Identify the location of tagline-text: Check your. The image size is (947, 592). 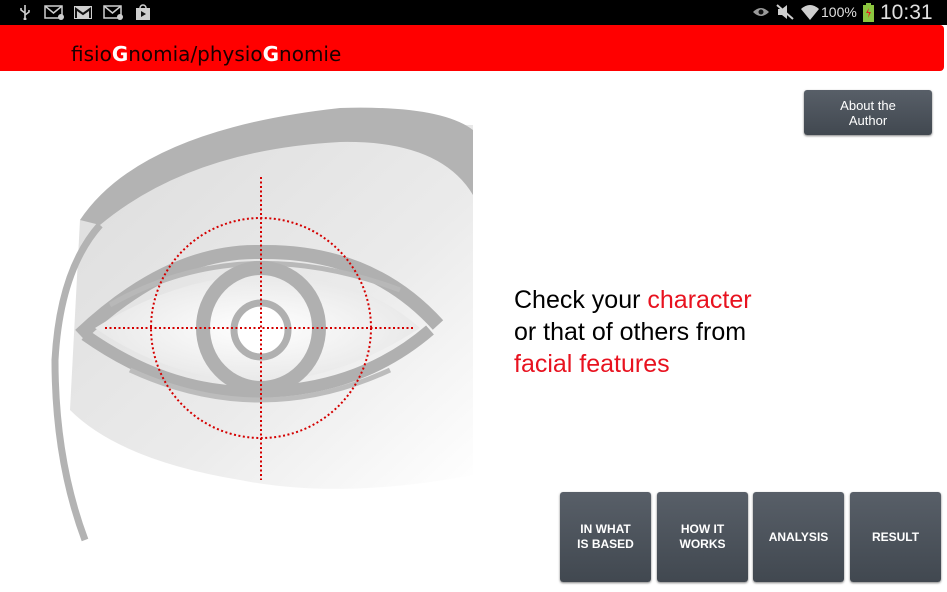
(581, 300).